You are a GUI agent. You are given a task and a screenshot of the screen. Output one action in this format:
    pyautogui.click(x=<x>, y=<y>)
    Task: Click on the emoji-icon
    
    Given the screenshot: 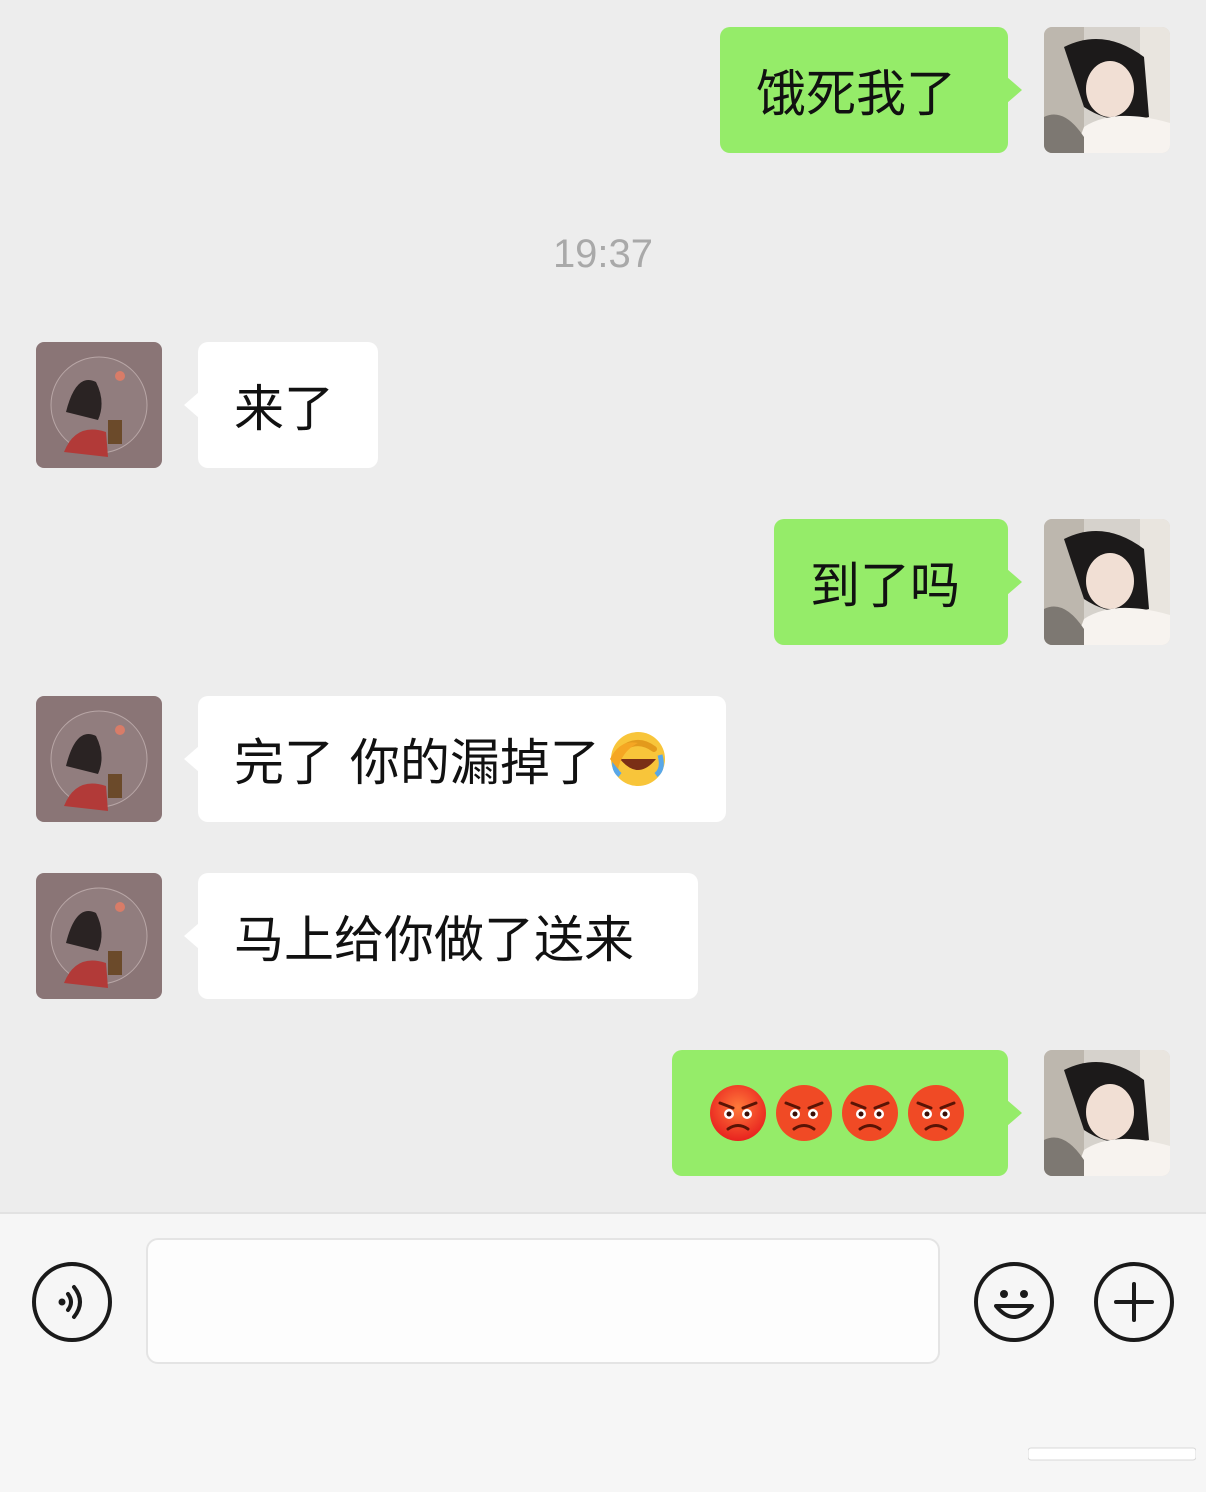 What is the action you would take?
    pyautogui.click(x=1014, y=1304)
    